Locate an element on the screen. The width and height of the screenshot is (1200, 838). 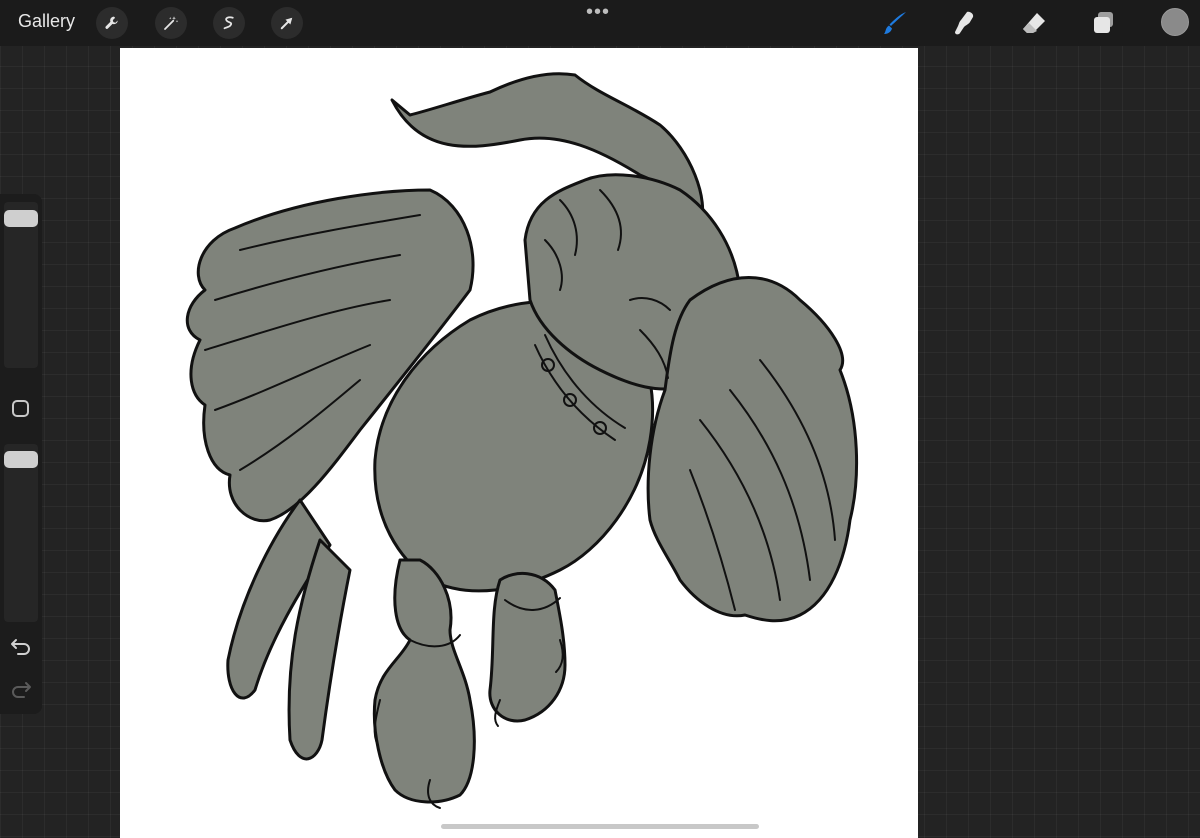
paint-tool-button is located at coordinates (895, 23).